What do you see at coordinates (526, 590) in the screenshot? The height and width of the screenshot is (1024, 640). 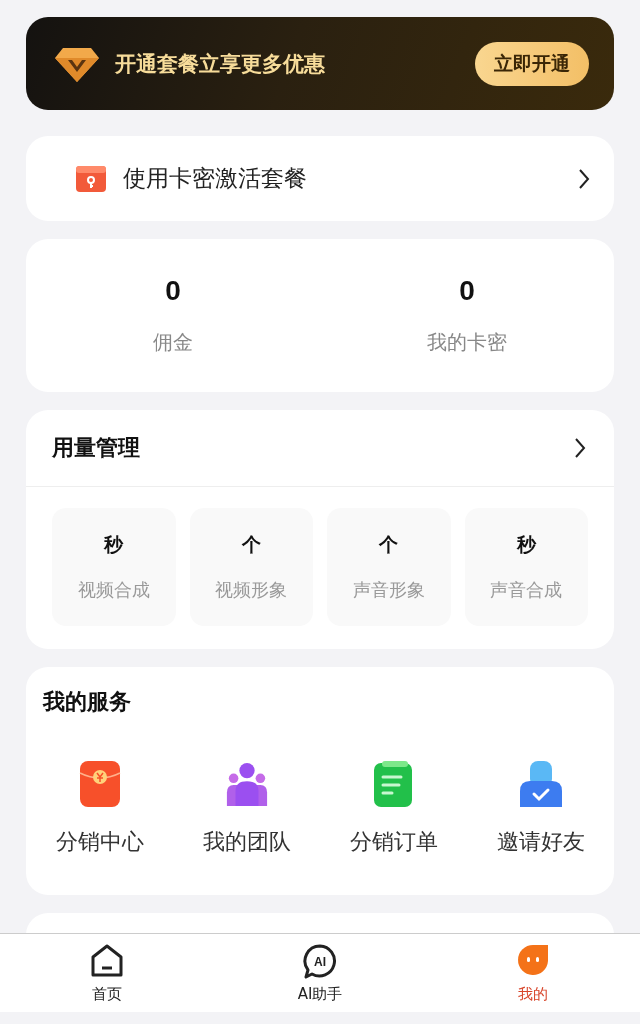 I see `usage-label: 声音合成` at bounding box center [526, 590].